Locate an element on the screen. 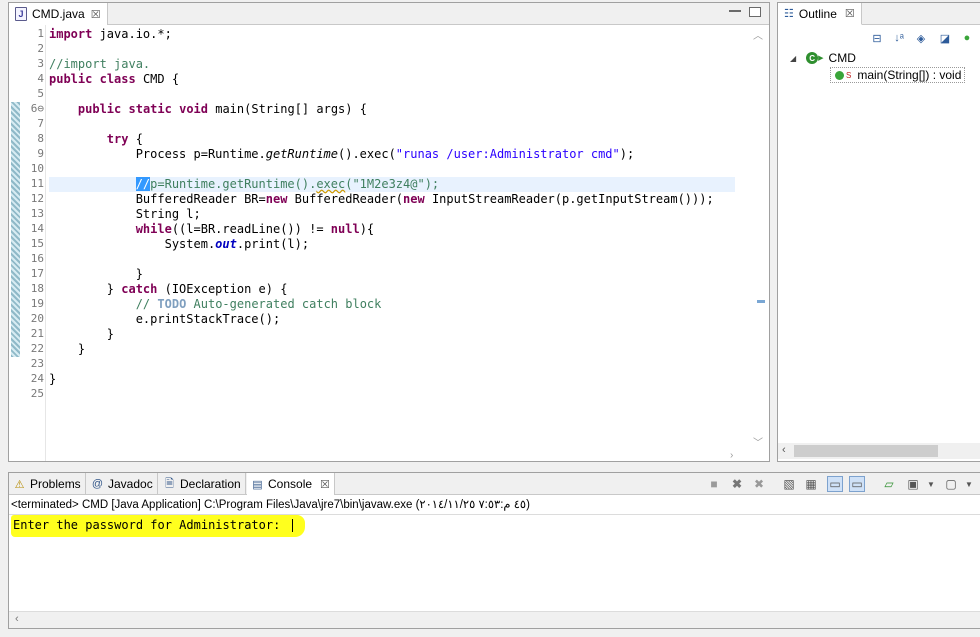 The height and width of the screenshot is (637, 980). tab-problems: ⚠ Problems is located at coordinates (47, 484).